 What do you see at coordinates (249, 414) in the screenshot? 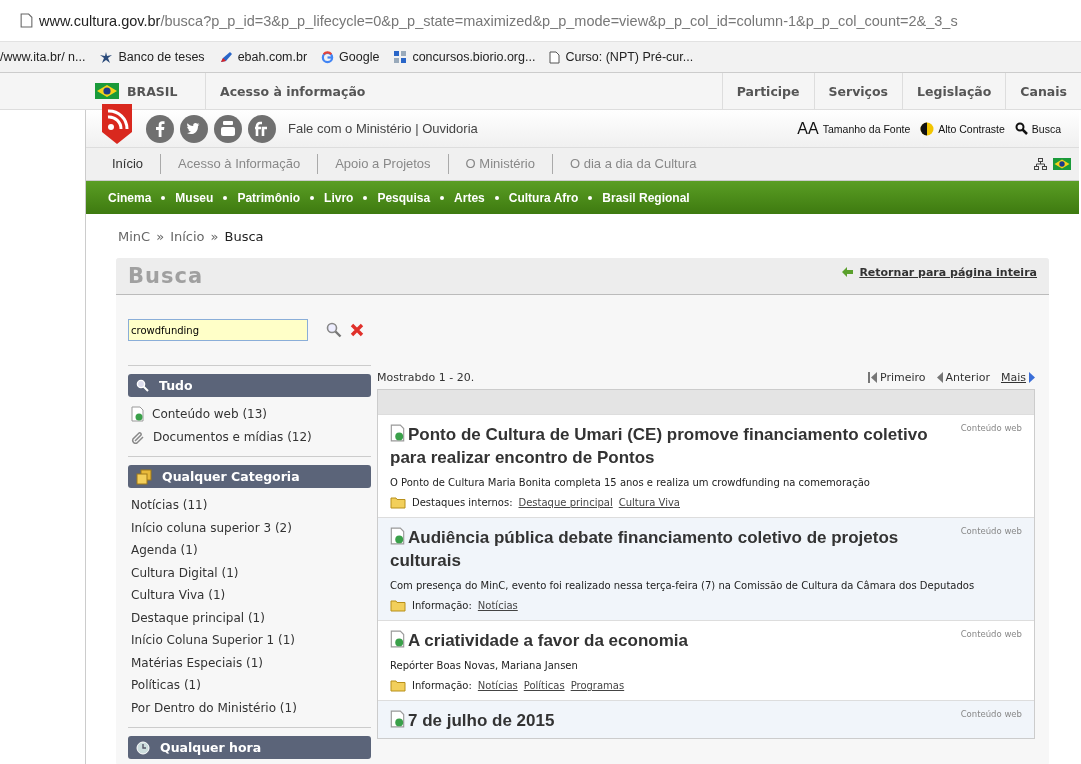
I see `facet-item: Conteúdo web (13)` at bounding box center [249, 414].